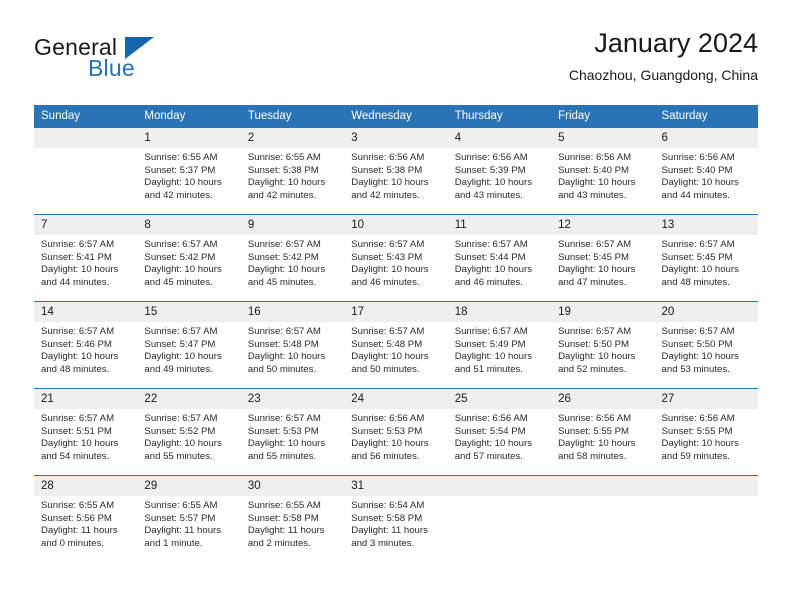 The width and height of the screenshot is (792, 612). I want to click on day-info-line: Sunset: 5:44 PM, so click(490, 257).